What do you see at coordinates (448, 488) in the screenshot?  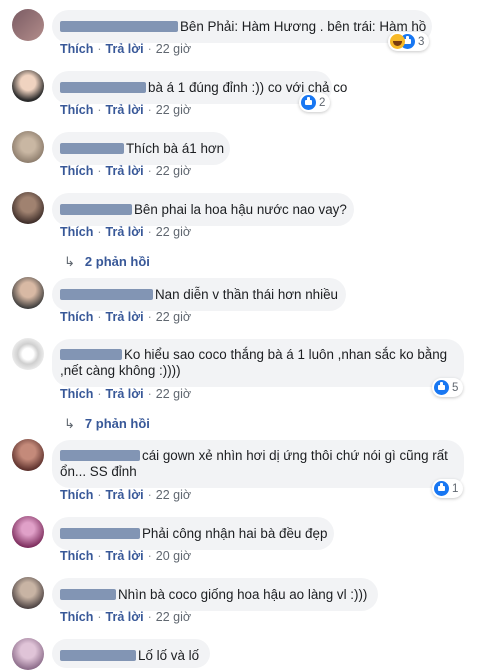 I see `reaction-summary: 1` at bounding box center [448, 488].